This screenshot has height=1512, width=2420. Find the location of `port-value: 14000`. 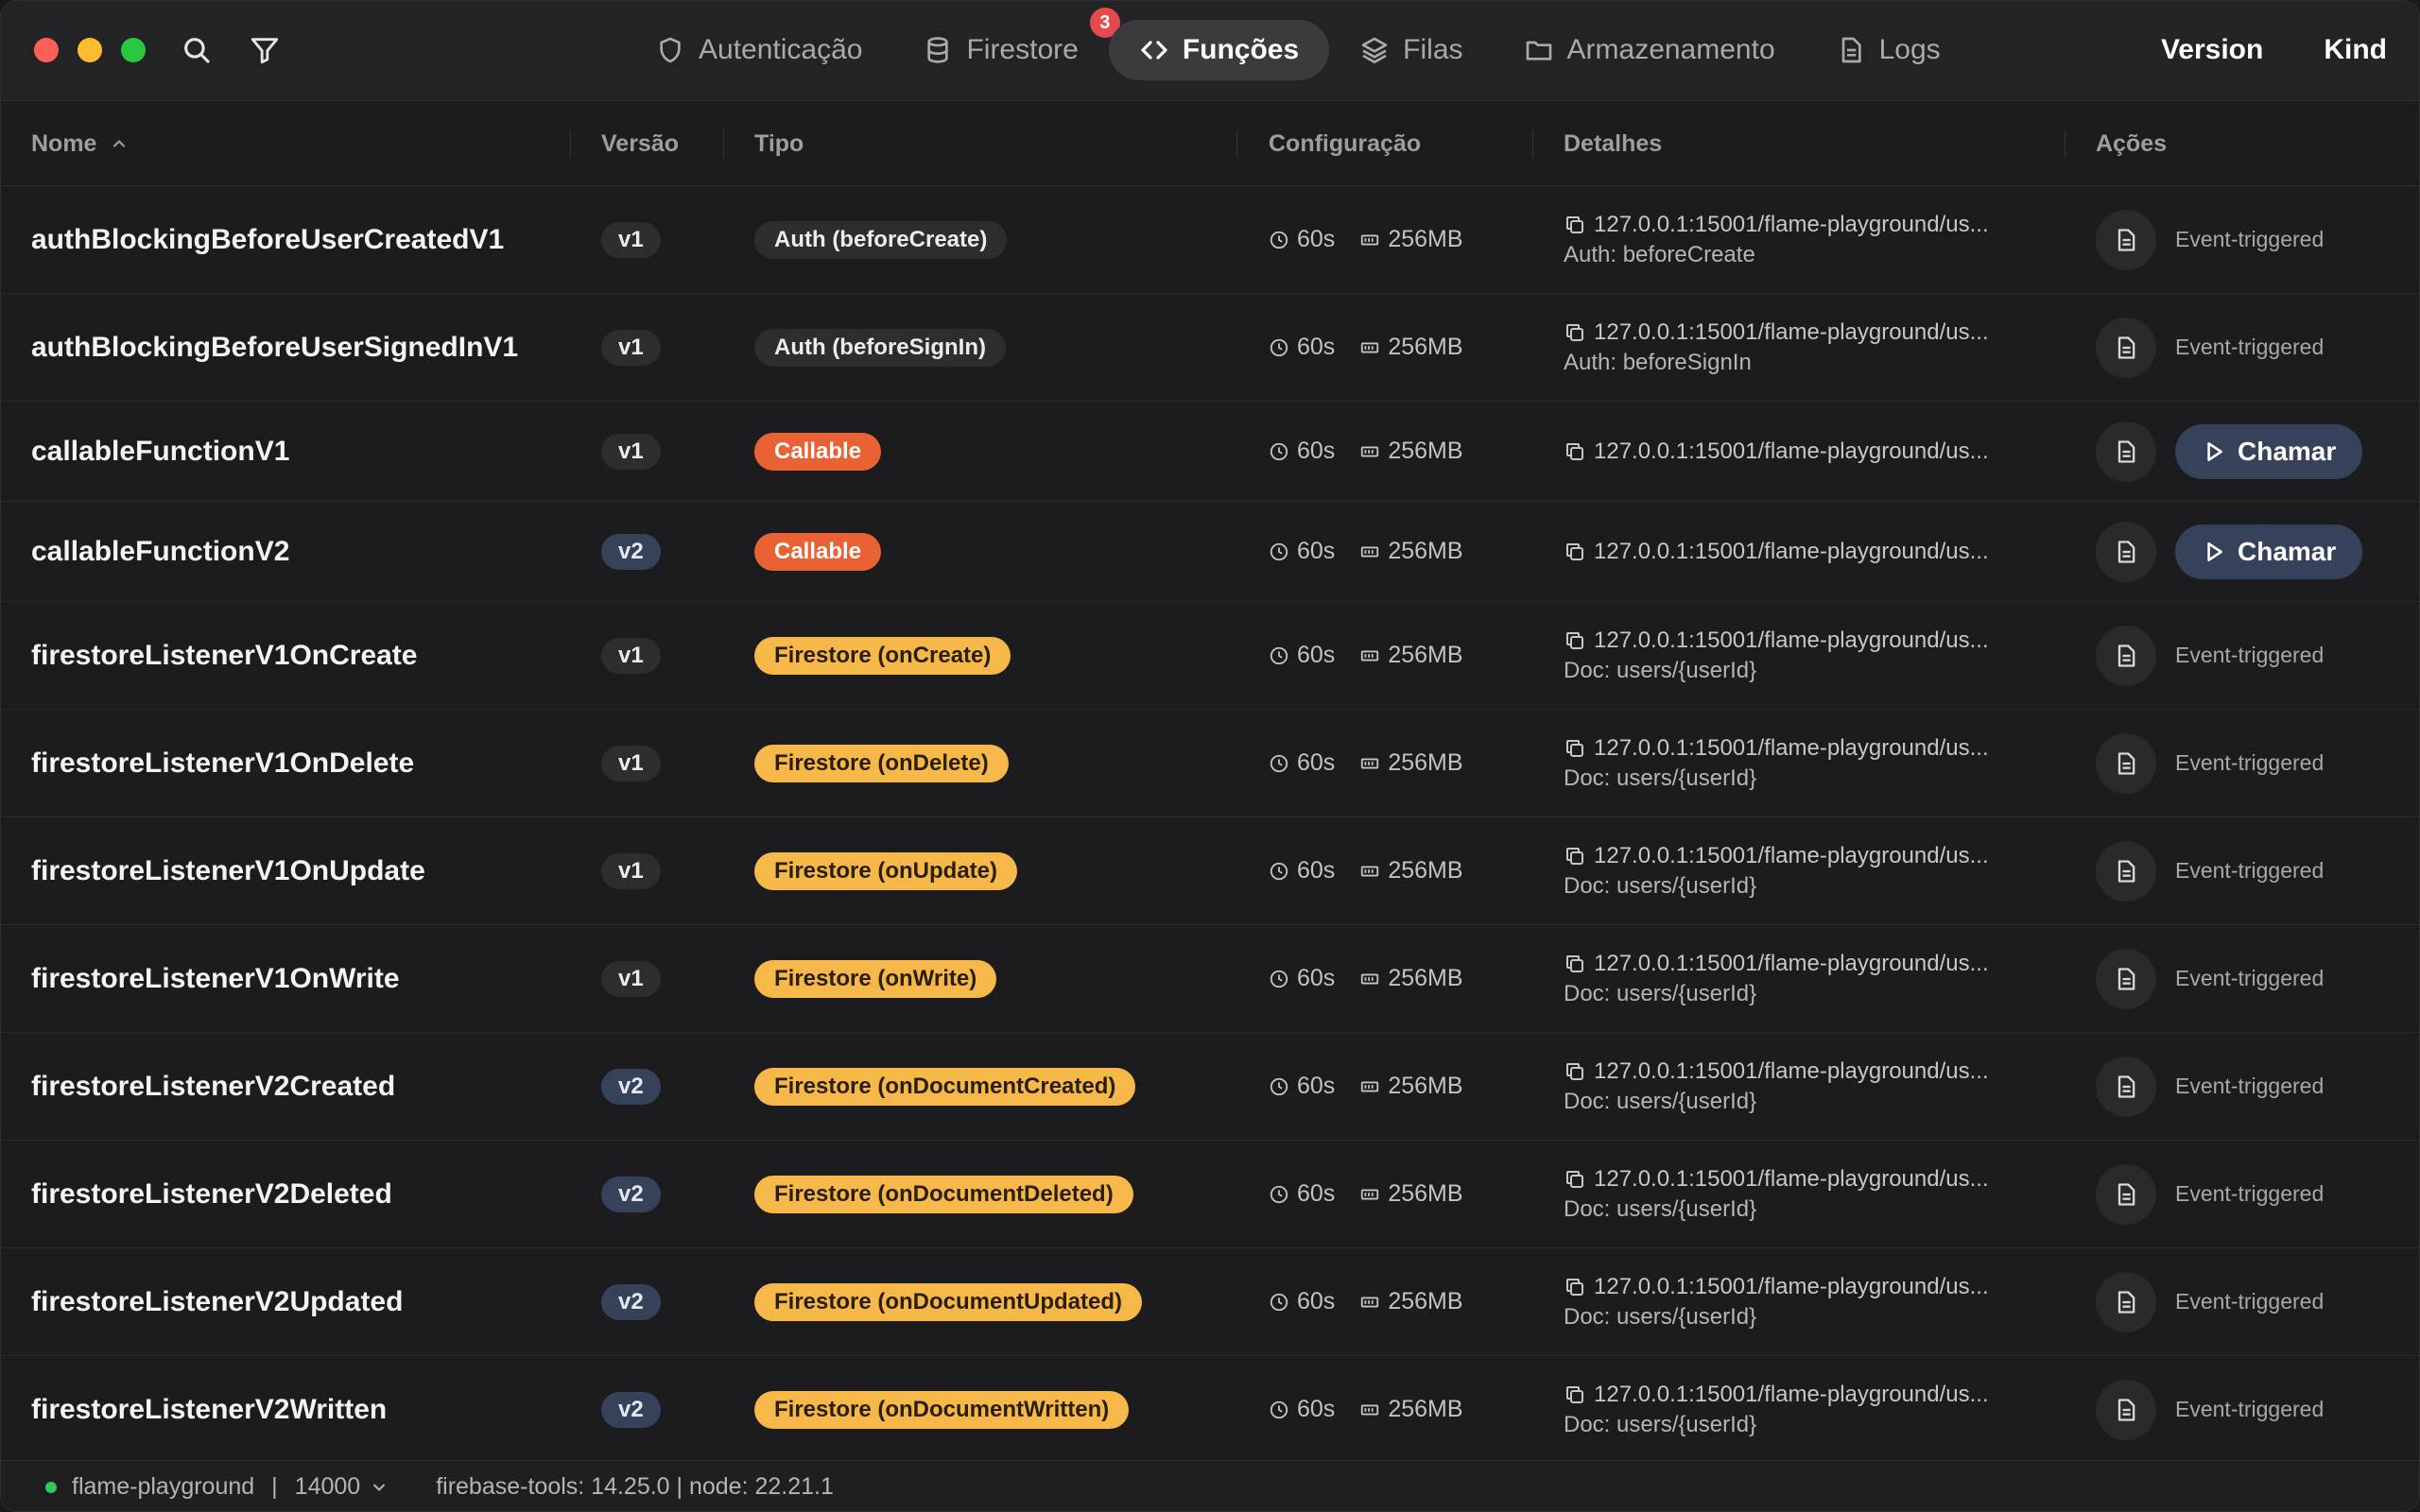

port-value: 14000 is located at coordinates (327, 1486).